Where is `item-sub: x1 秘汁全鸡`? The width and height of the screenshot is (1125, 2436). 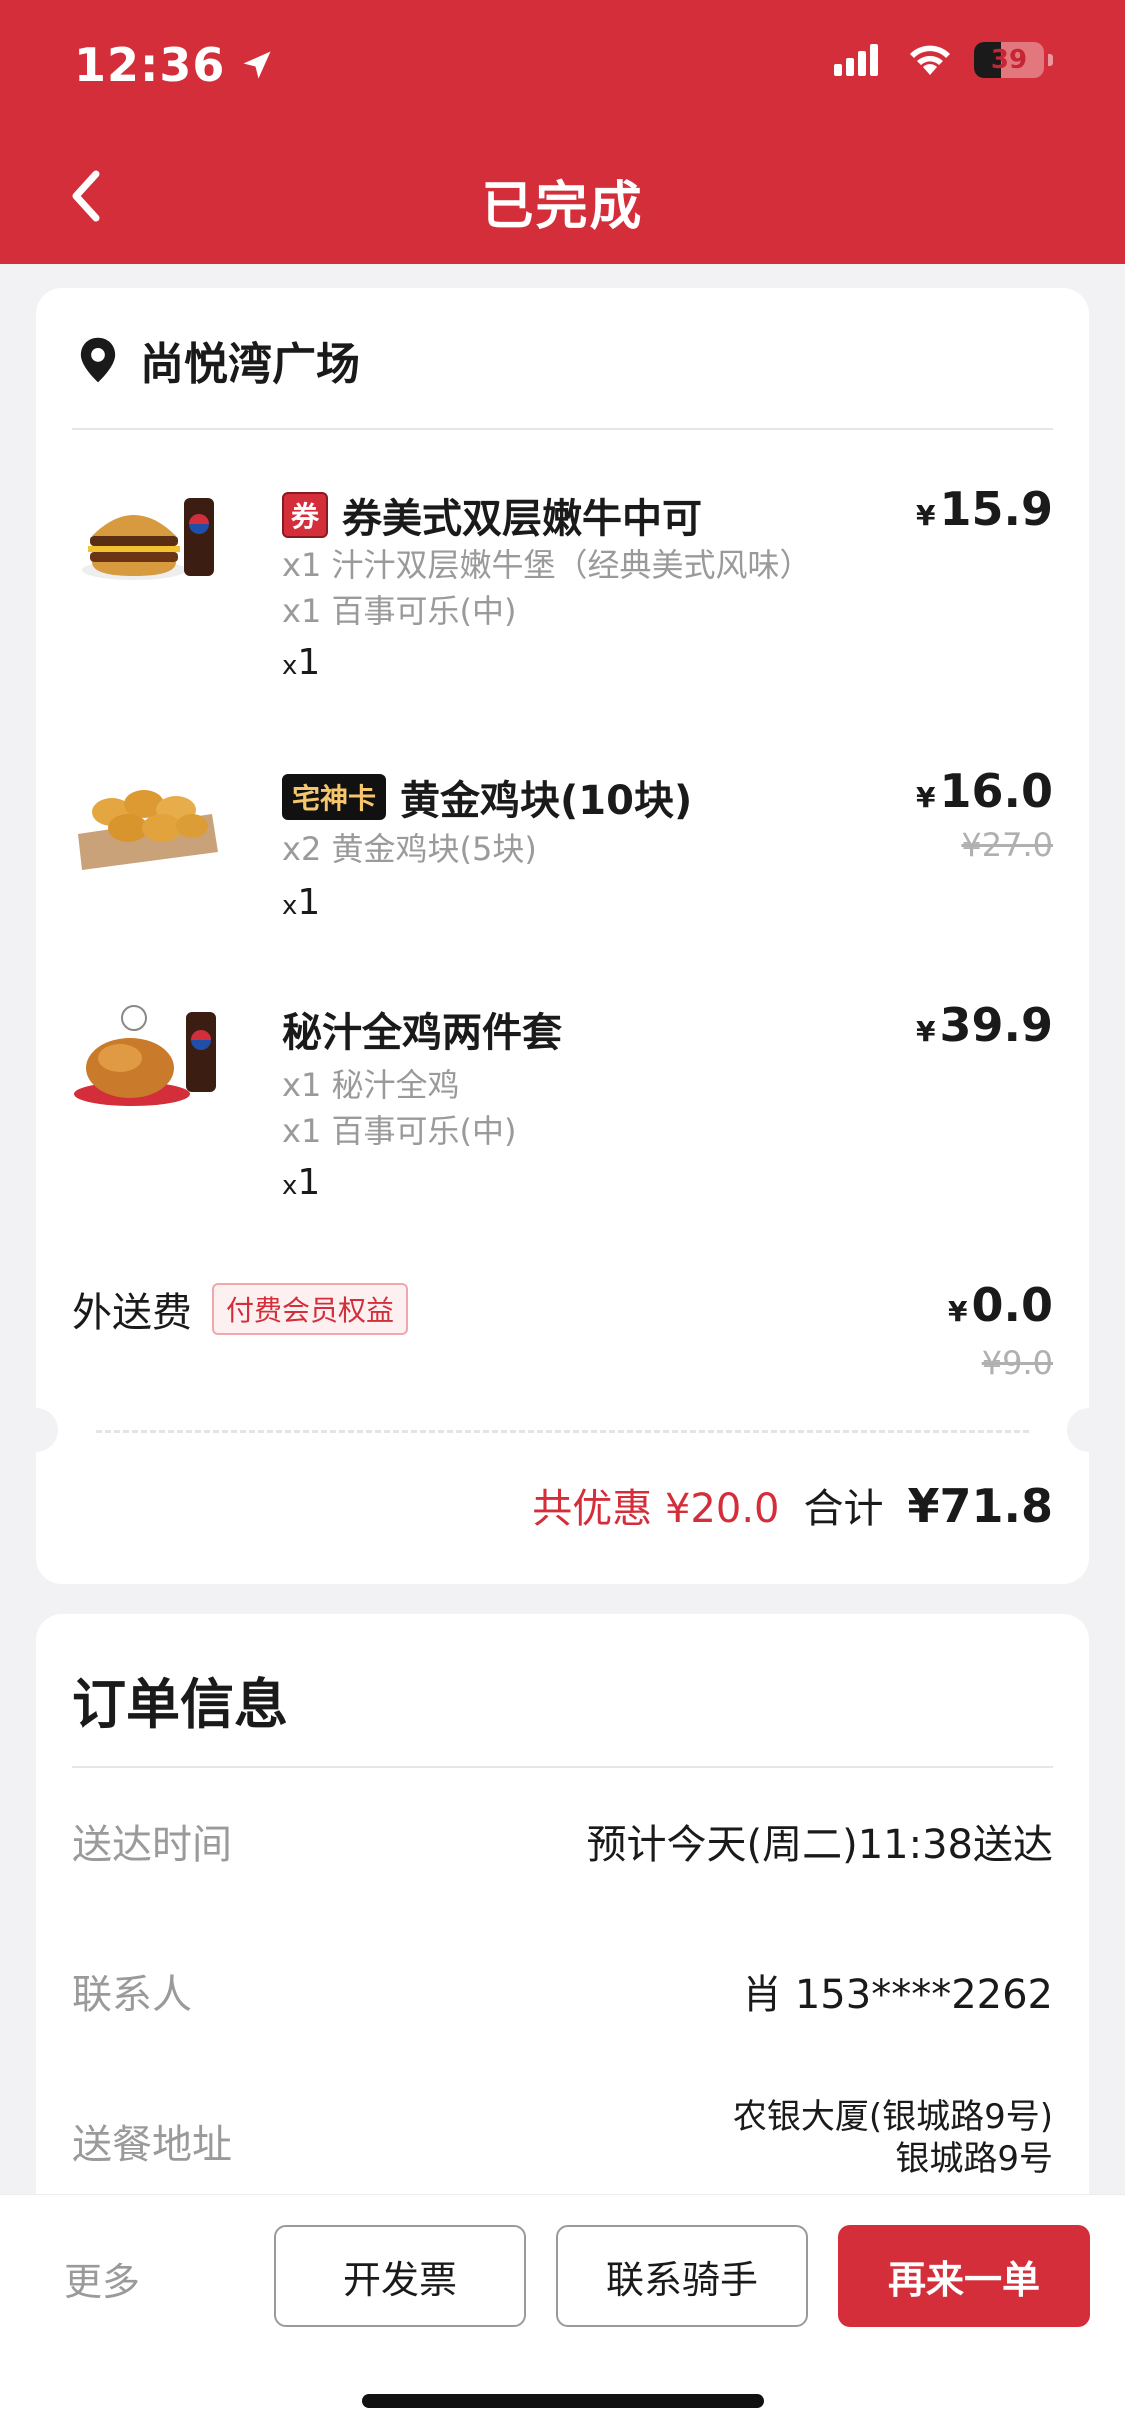 item-sub: x1 秘汁全鸡 is located at coordinates (371, 1085).